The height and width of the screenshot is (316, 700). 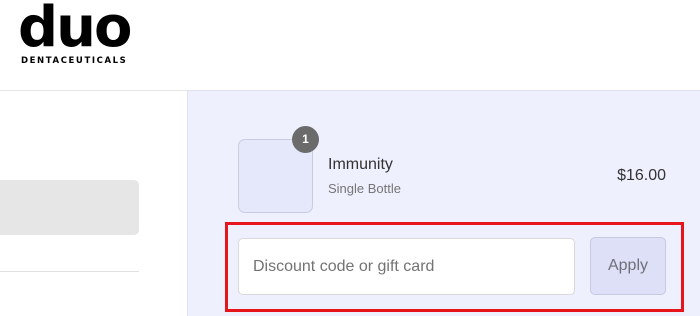 I want to click on product-price: $16.00, so click(x=641, y=175).